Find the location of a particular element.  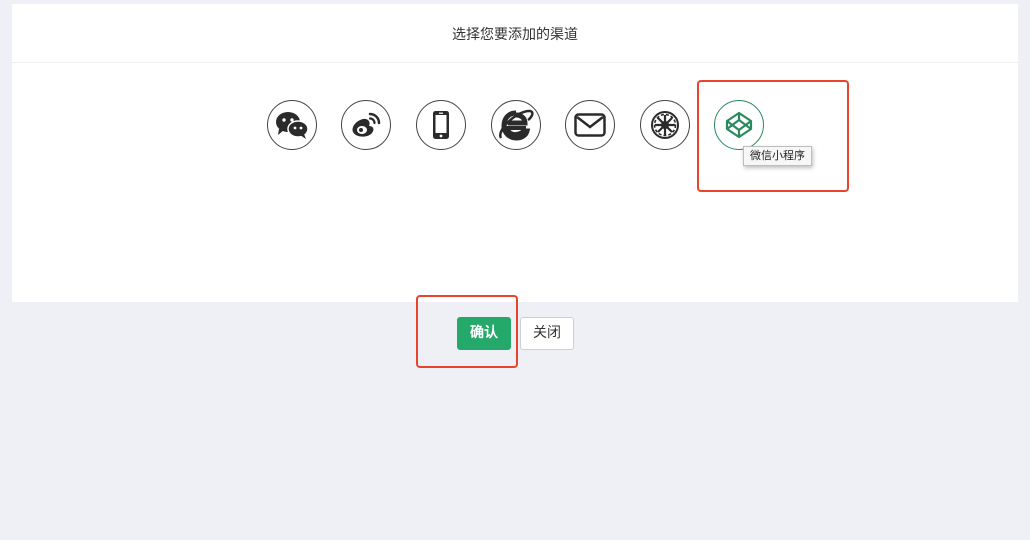

channel-mini-program is located at coordinates (739, 125).